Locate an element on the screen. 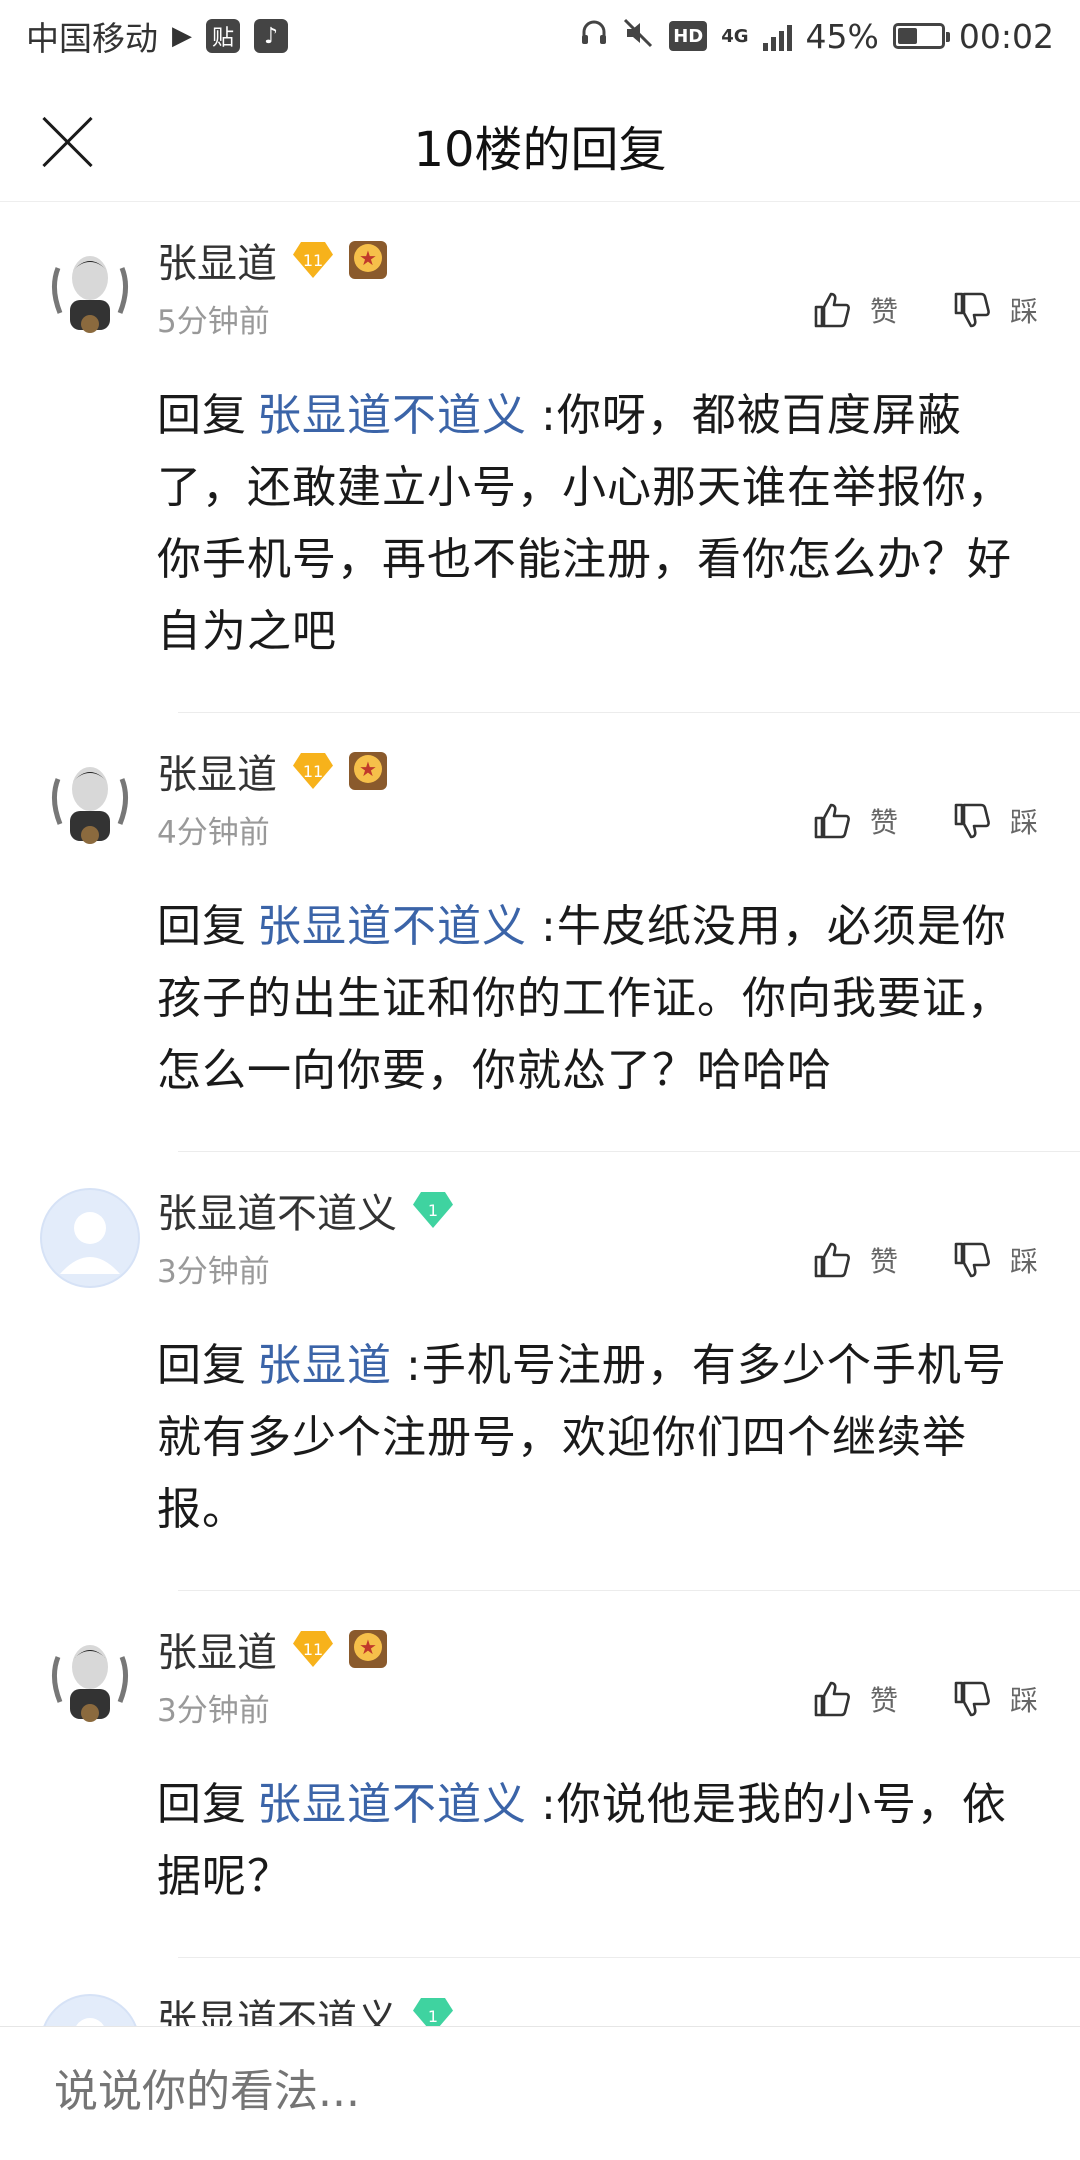 The image size is (1080, 2160). comment-meta: 张显道 11 5分钟前 is located at coordinates (272, 286).